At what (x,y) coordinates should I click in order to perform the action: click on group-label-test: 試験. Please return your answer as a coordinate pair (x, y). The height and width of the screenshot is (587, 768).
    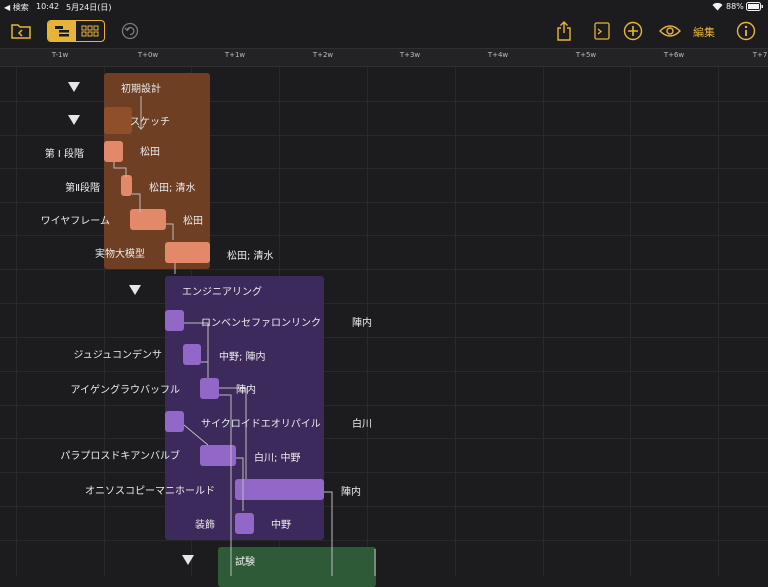
    Looking at the image, I should click on (245, 562).